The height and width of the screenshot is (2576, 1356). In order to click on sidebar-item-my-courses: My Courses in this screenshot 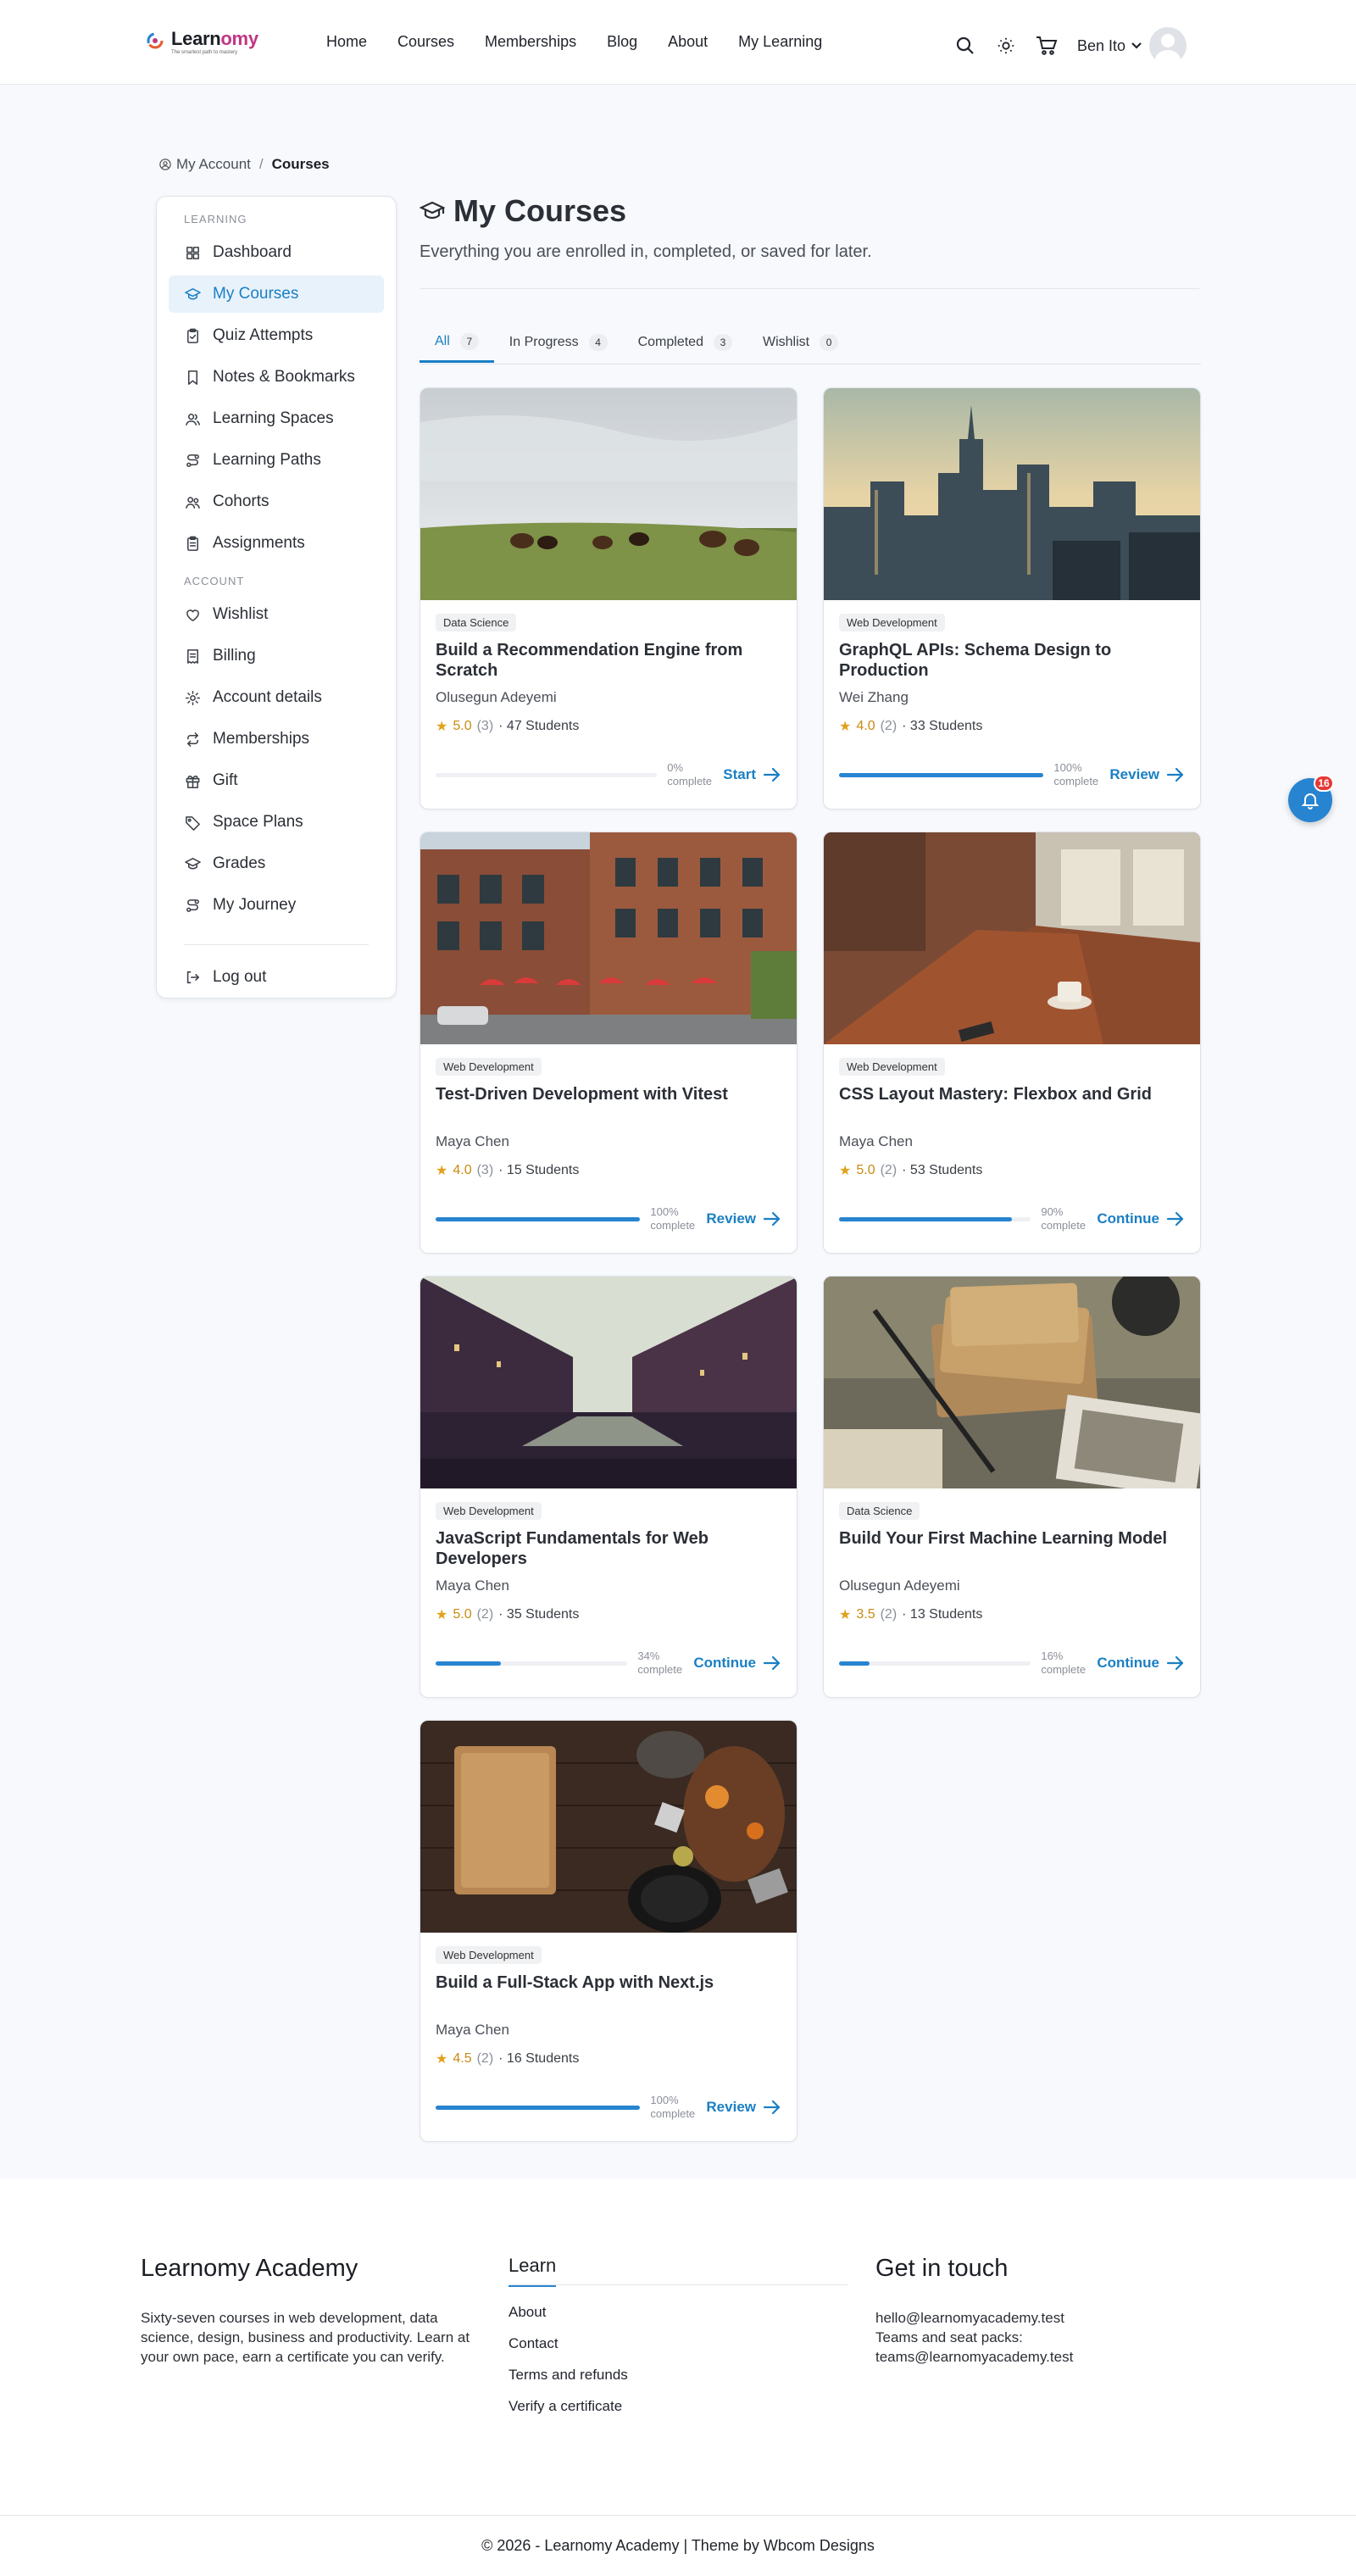, I will do `click(276, 294)`.